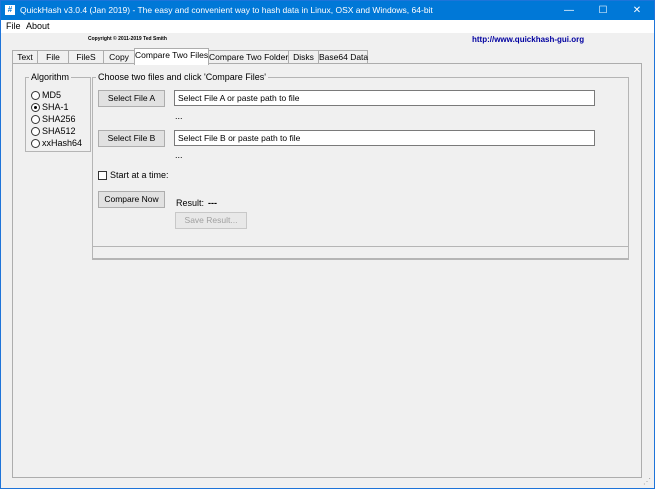 This screenshot has width=655, height=489. Describe the element at coordinates (35, 95) in the screenshot. I see `radio-md5` at that location.